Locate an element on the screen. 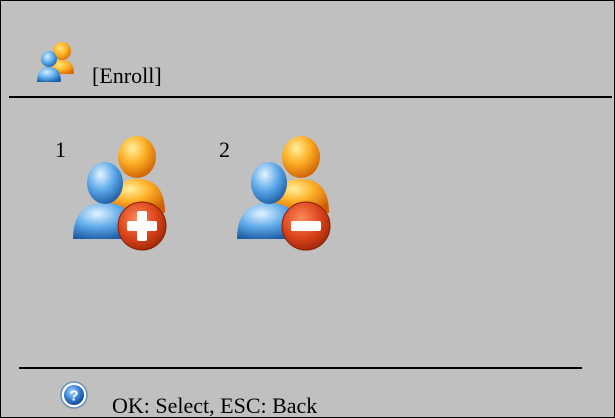 The height and width of the screenshot is (418, 615). menu-item-delete-user: 2 is located at coordinates (280, 196).